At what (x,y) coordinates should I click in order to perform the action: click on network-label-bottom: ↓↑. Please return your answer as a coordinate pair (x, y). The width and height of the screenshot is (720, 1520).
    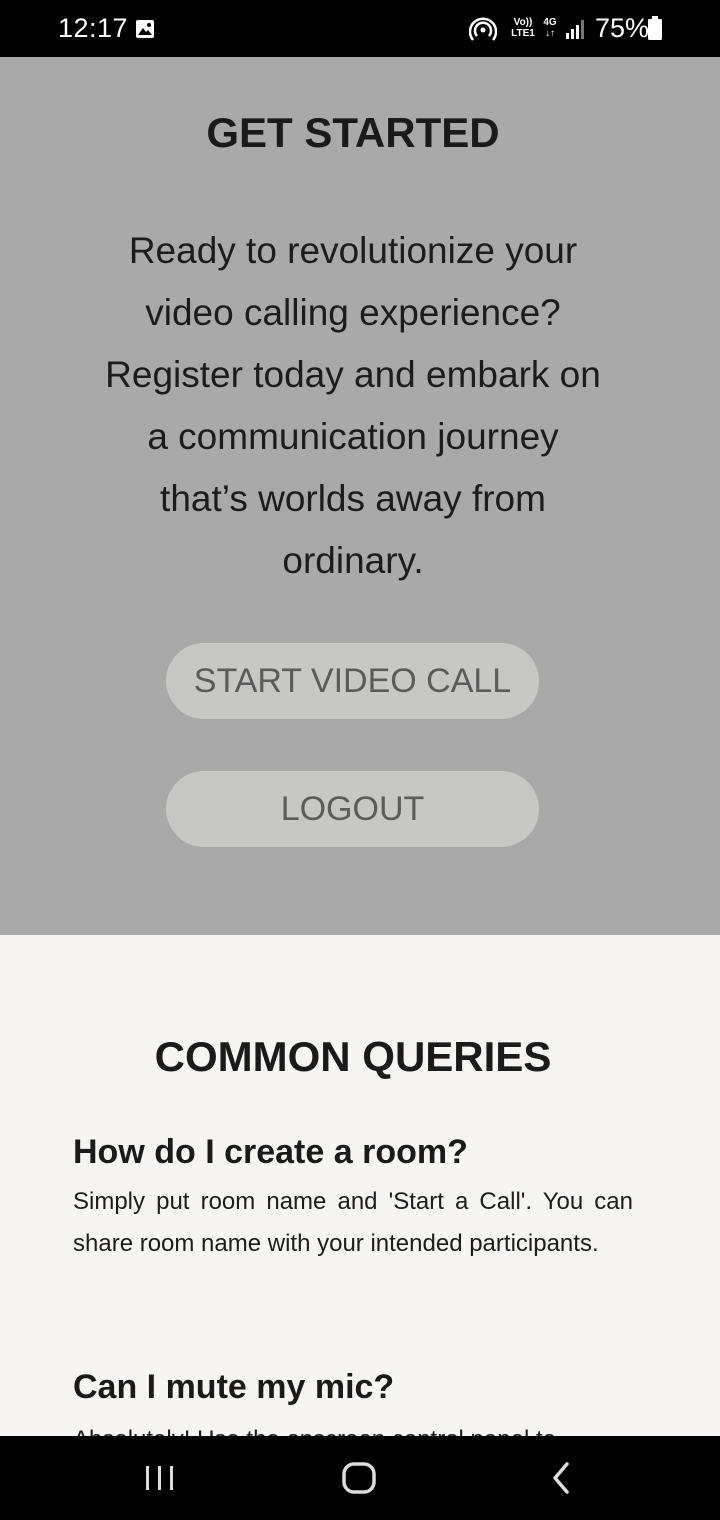
    Looking at the image, I should click on (550, 33).